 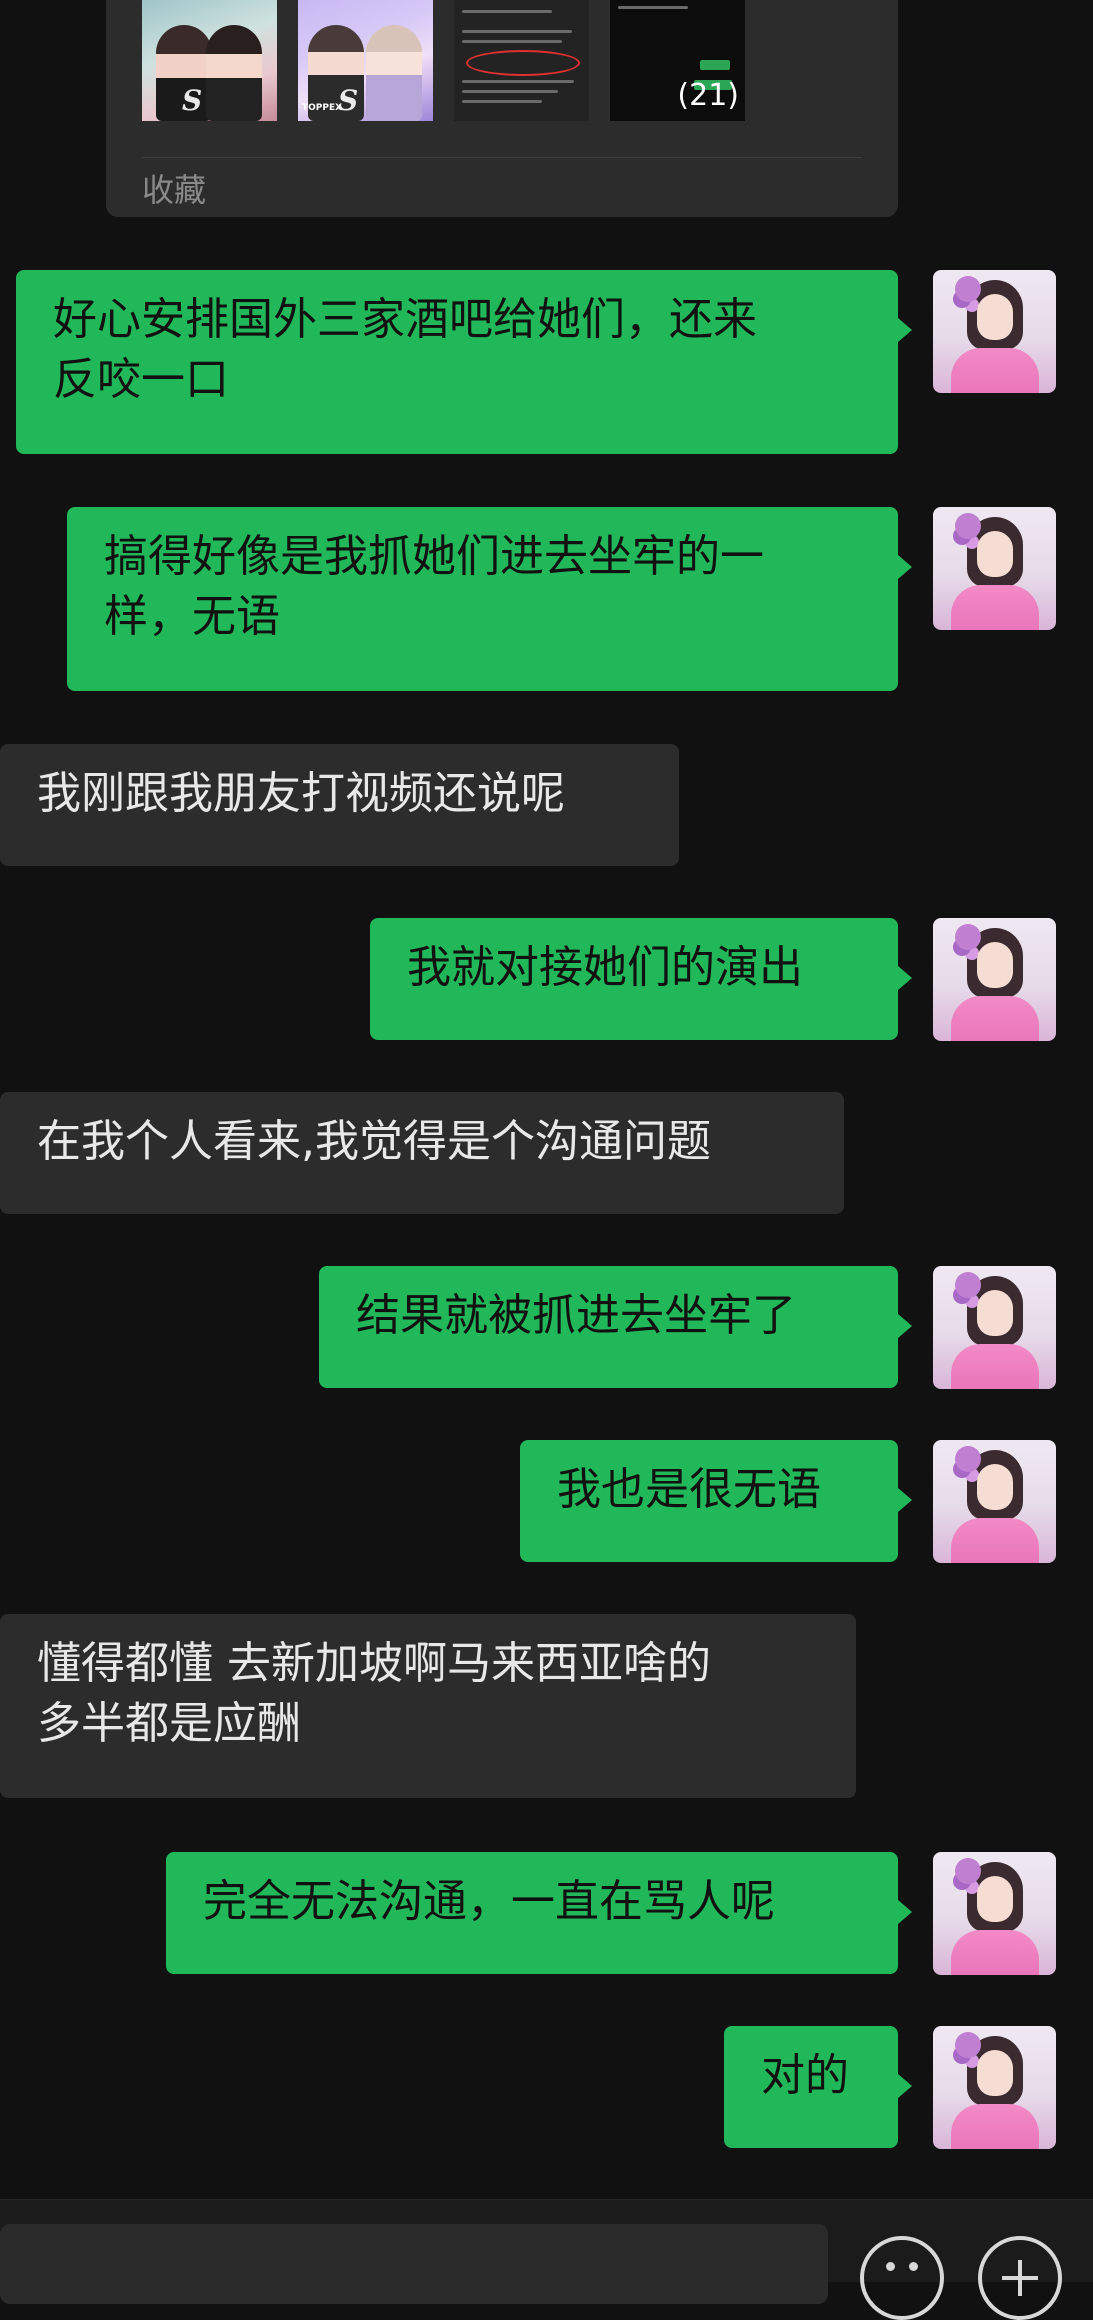 I want to click on message-text-line: 懂得都懂 去新加坡啊马来西亚啥的, so click(x=374, y=1663).